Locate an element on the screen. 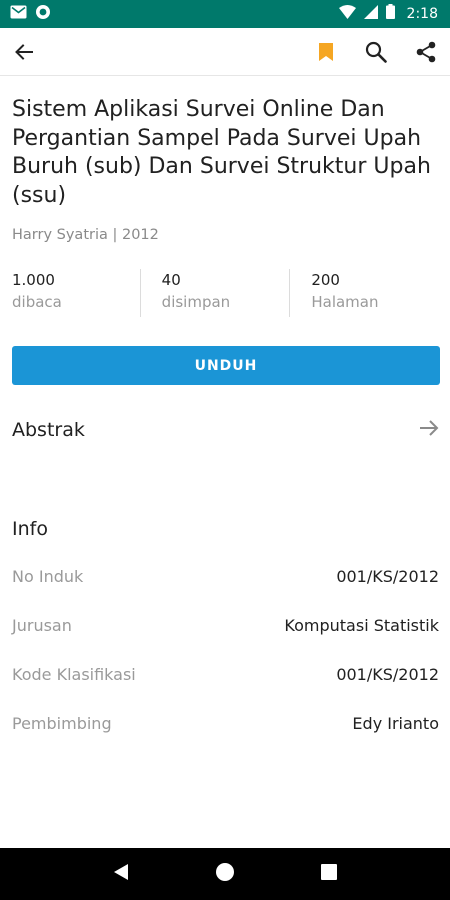 Image resolution: width=450 pixels, height=900 pixels. stat-label: Halaman is located at coordinates (345, 302).